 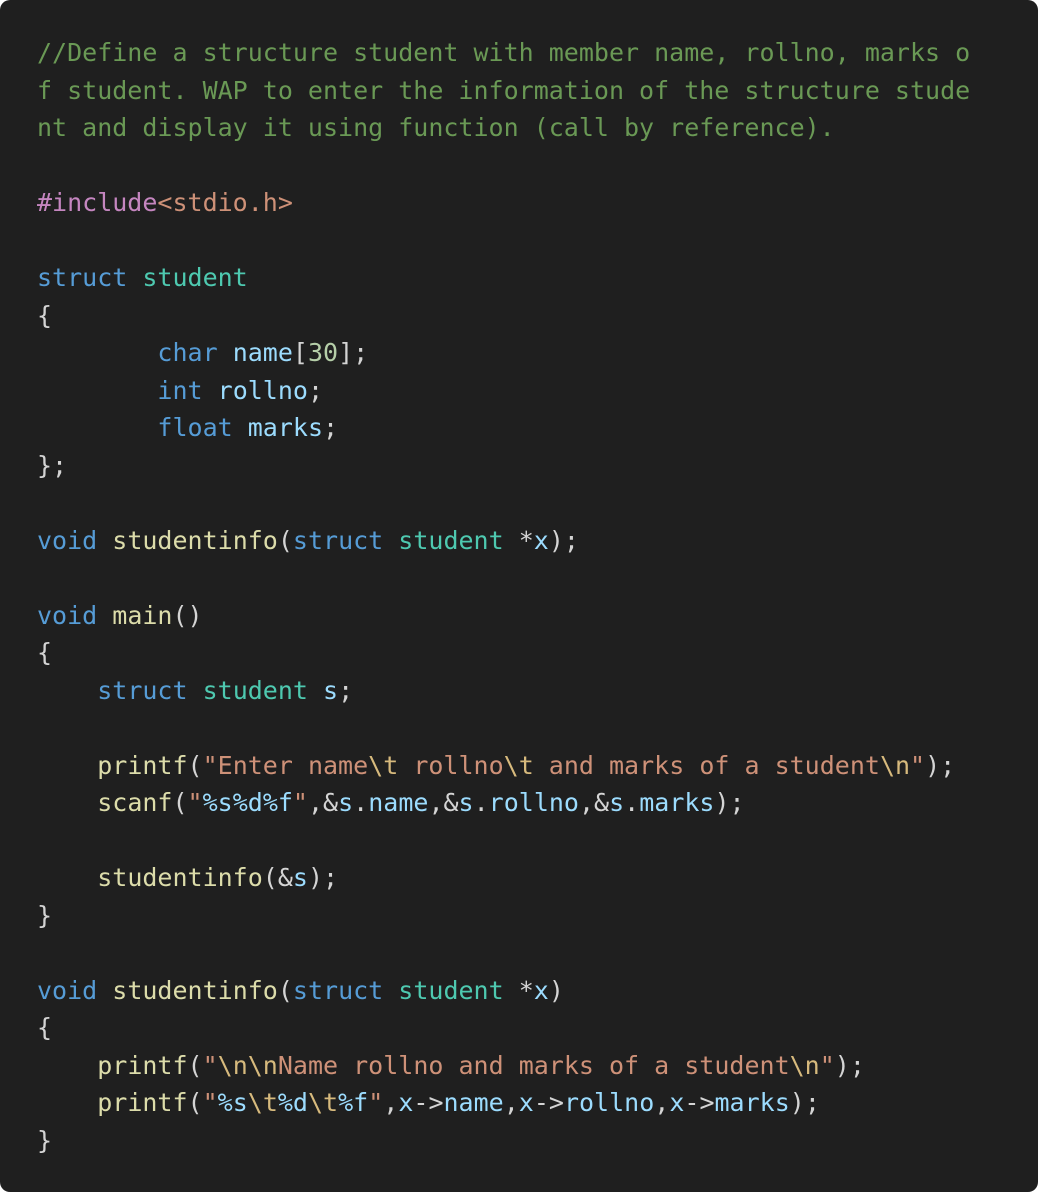 I want to click on code-token-plain: };, so click(x=52, y=465).